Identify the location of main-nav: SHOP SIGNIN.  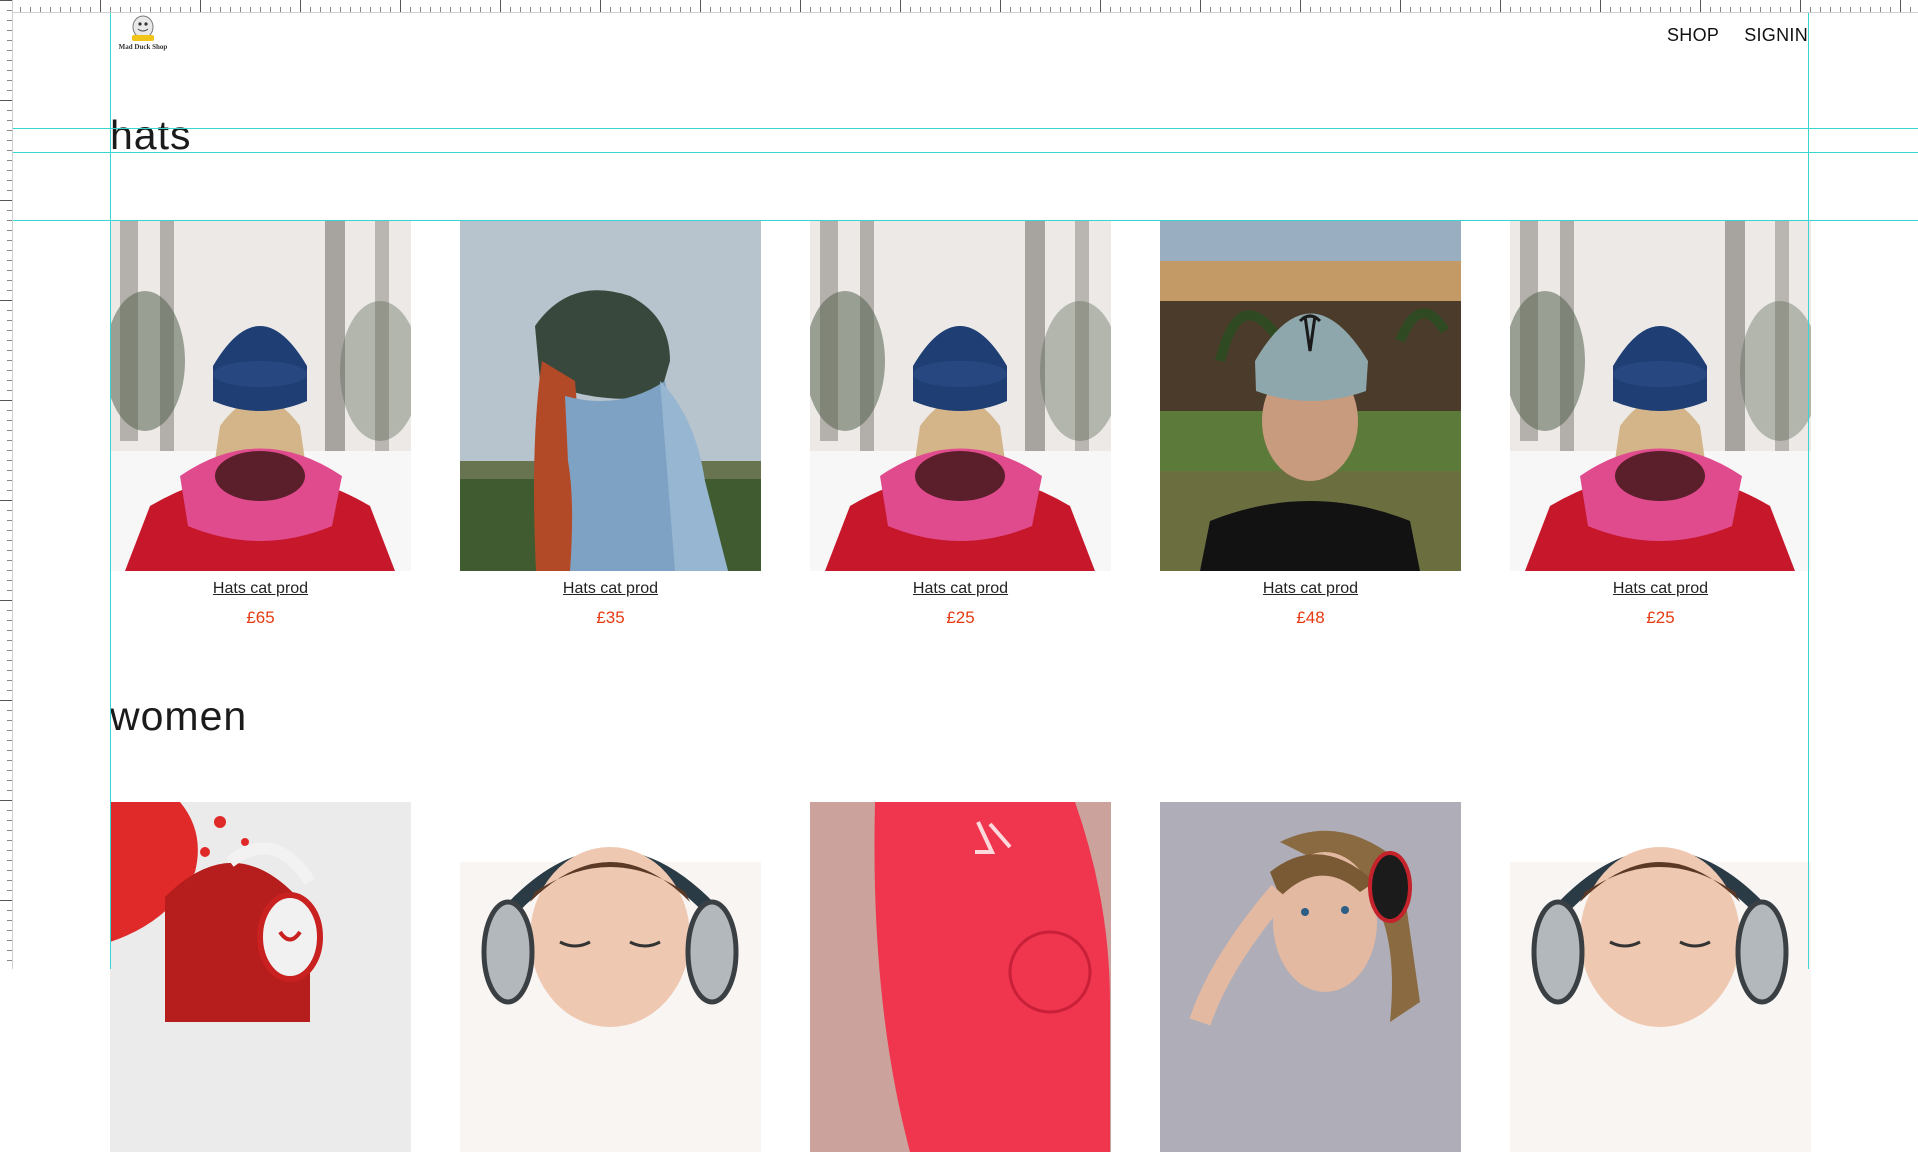
(1737, 35).